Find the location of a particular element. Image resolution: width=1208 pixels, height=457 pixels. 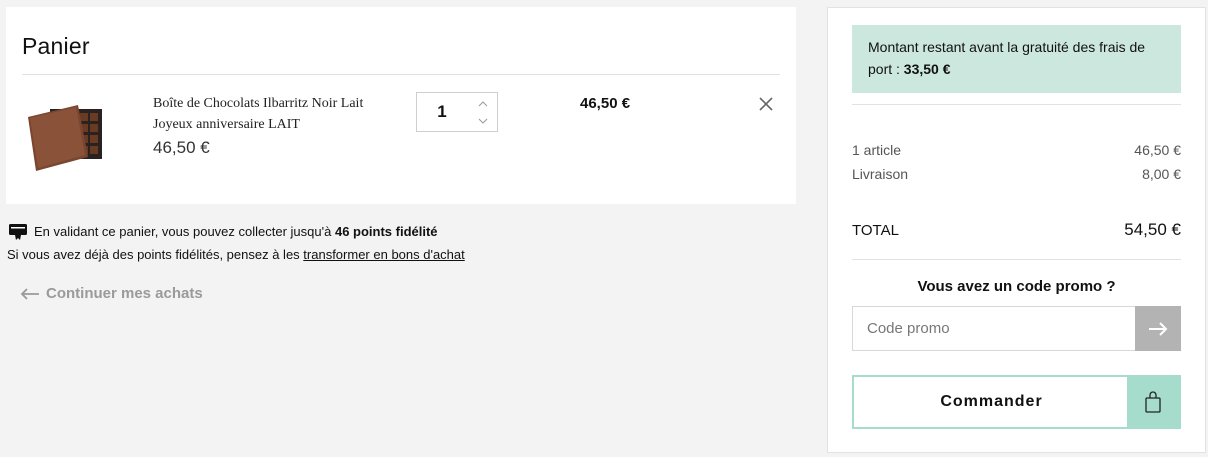

shopping-bag-icon is located at coordinates (1153, 402).